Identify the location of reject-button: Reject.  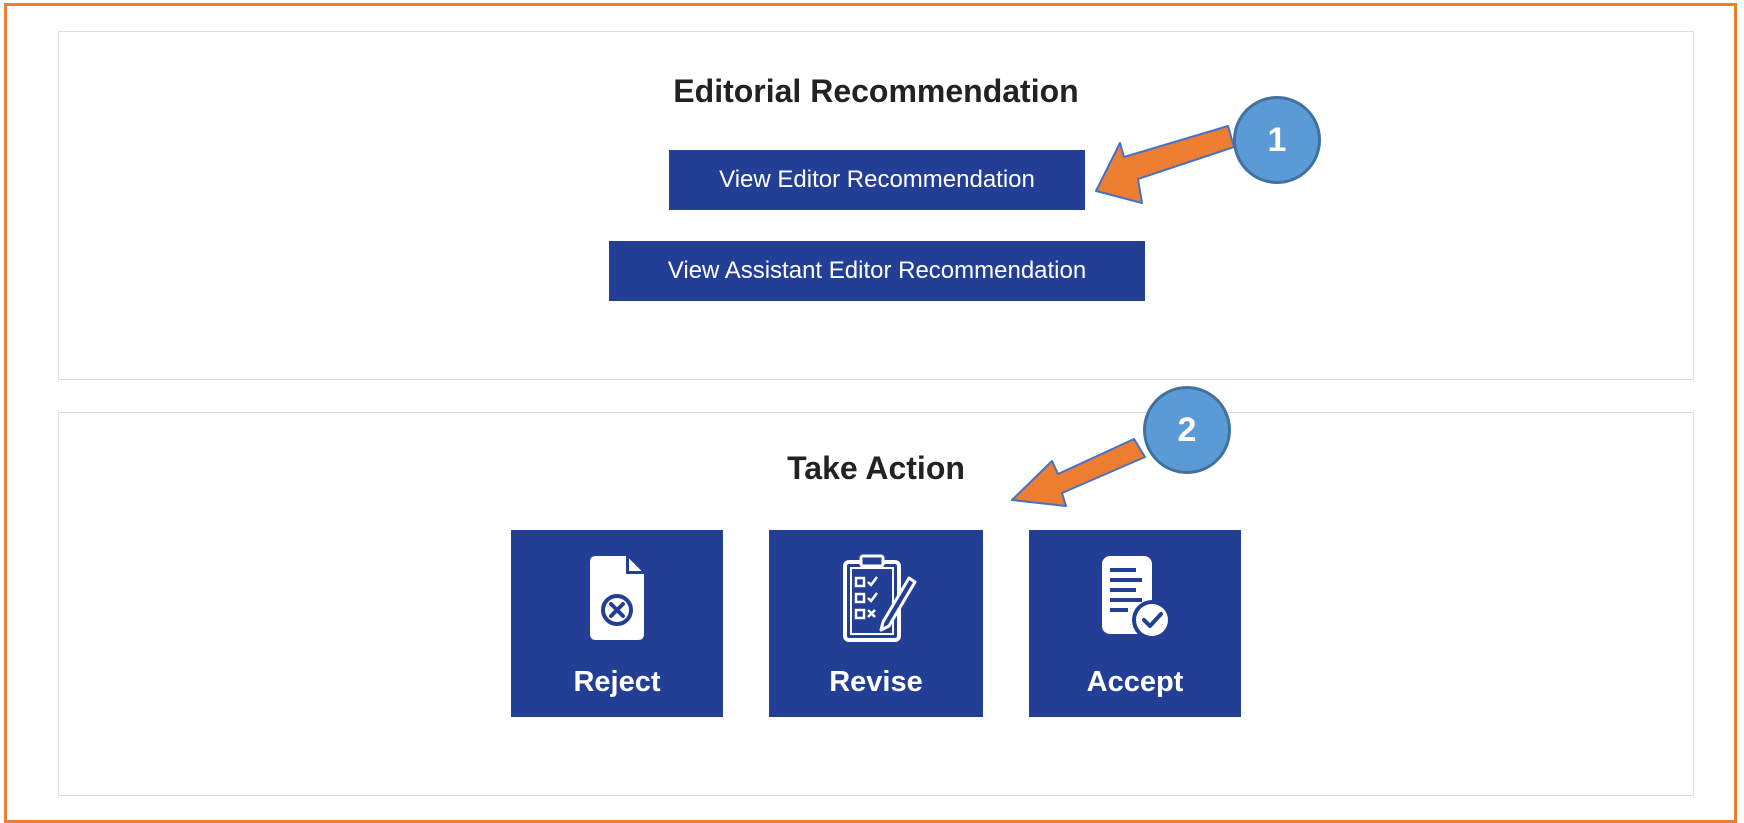
(617, 623).